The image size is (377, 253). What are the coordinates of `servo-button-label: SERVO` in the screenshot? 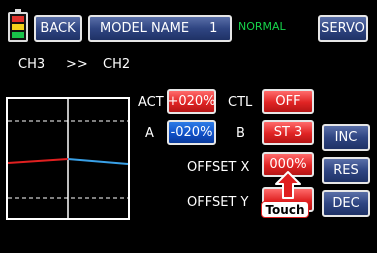 It's located at (343, 28).